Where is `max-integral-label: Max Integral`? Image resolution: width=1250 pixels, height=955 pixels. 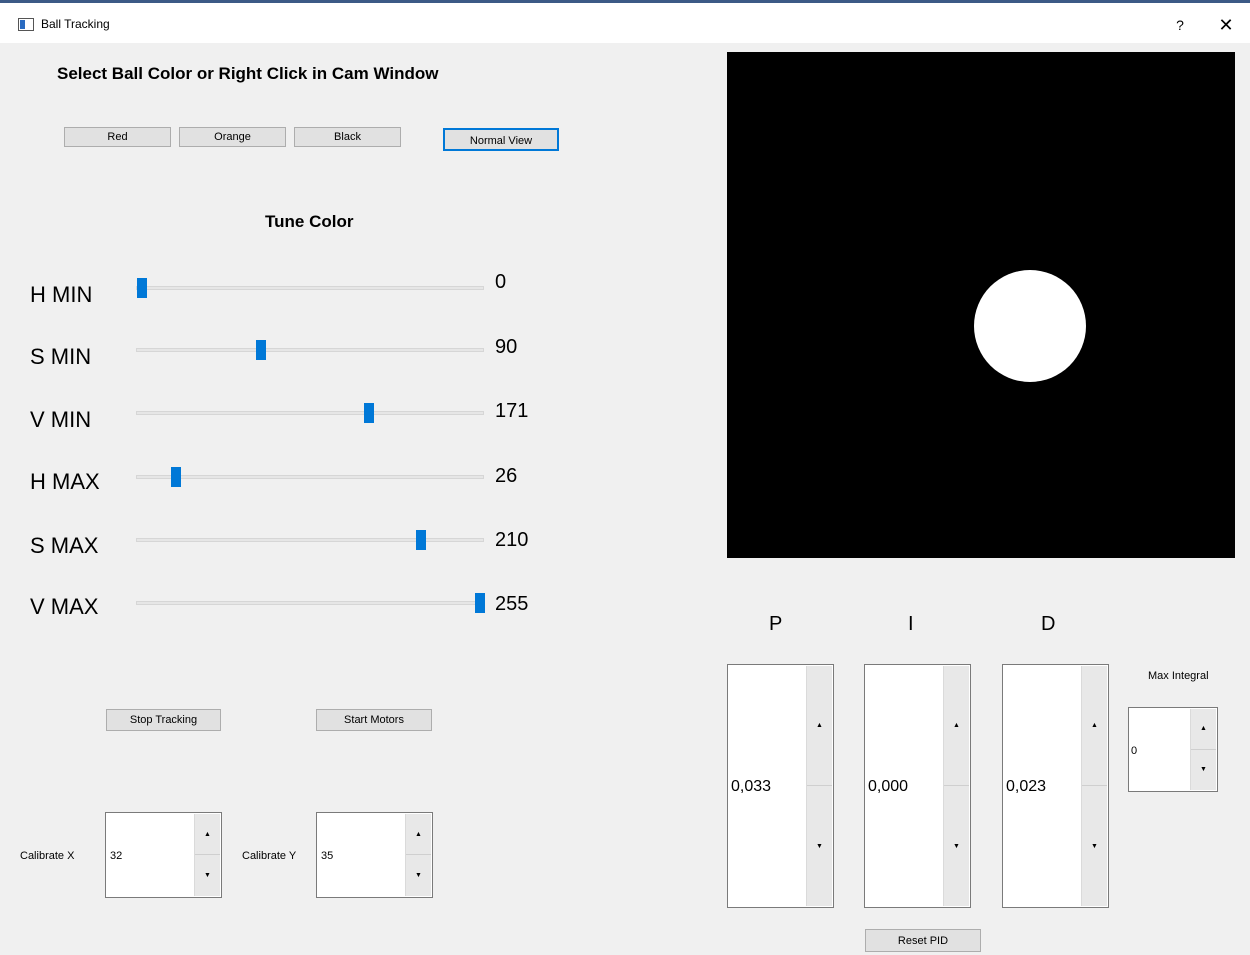 max-integral-label: Max Integral is located at coordinates (1178, 676).